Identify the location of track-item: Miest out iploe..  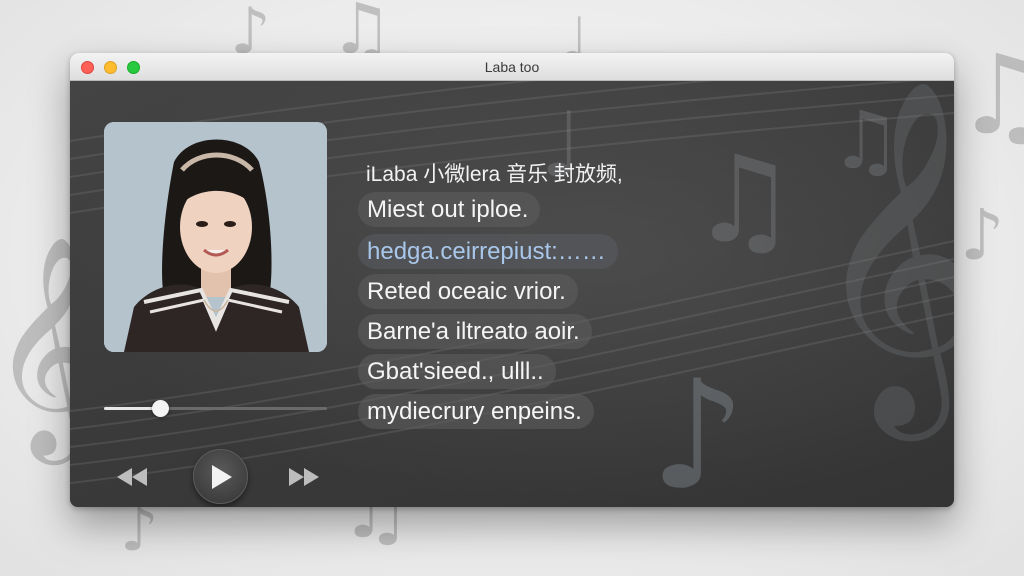
(449, 209).